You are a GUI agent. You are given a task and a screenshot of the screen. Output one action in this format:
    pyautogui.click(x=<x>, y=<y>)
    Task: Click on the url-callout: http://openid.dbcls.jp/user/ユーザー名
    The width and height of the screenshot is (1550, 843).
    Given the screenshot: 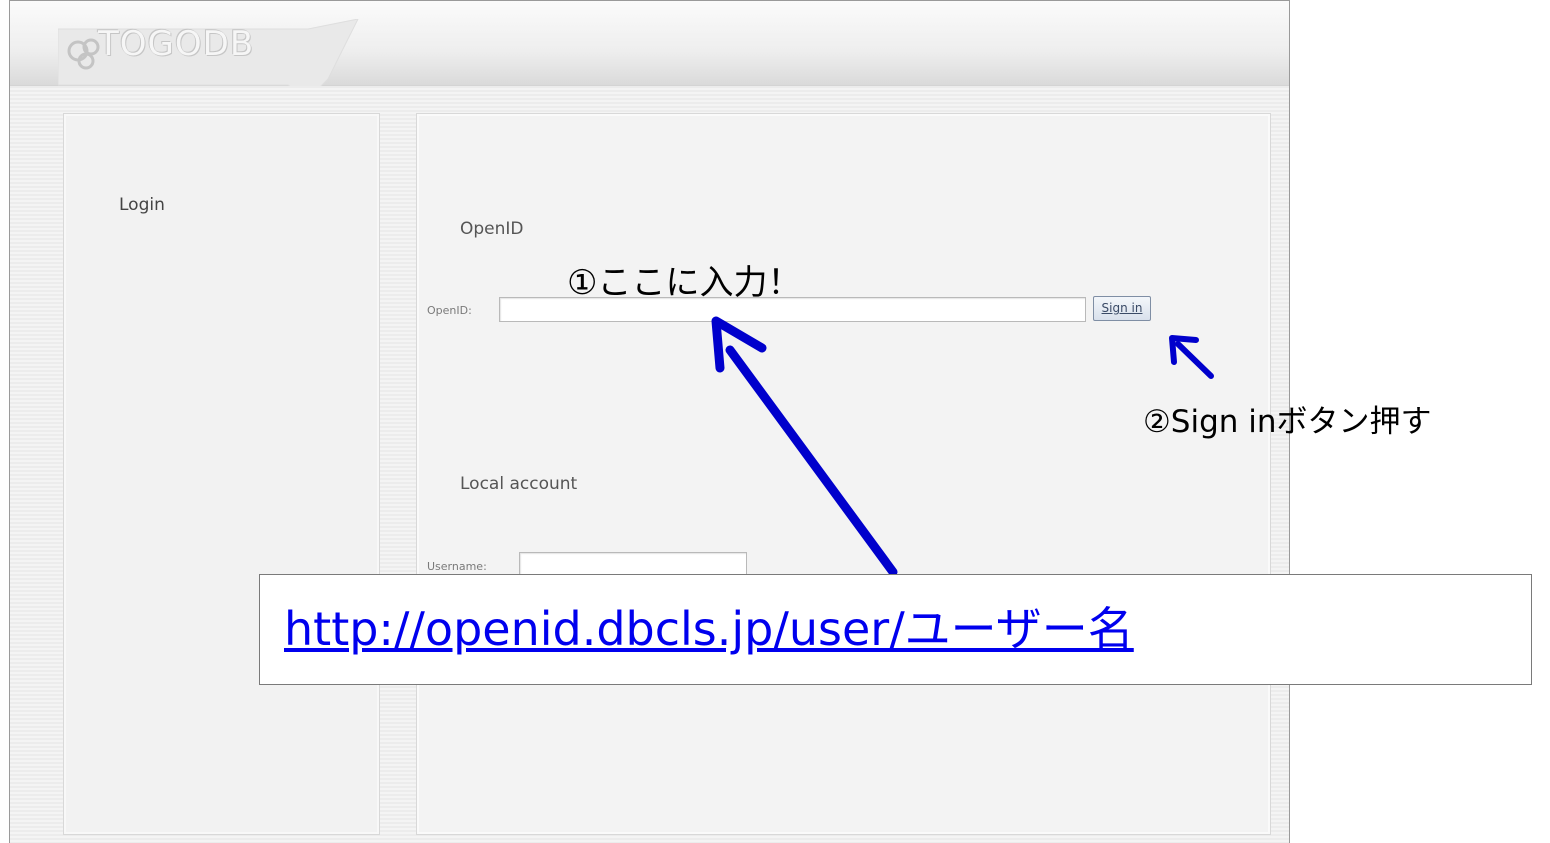 What is the action you would take?
    pyautogui.click(x=895, y=629)
    